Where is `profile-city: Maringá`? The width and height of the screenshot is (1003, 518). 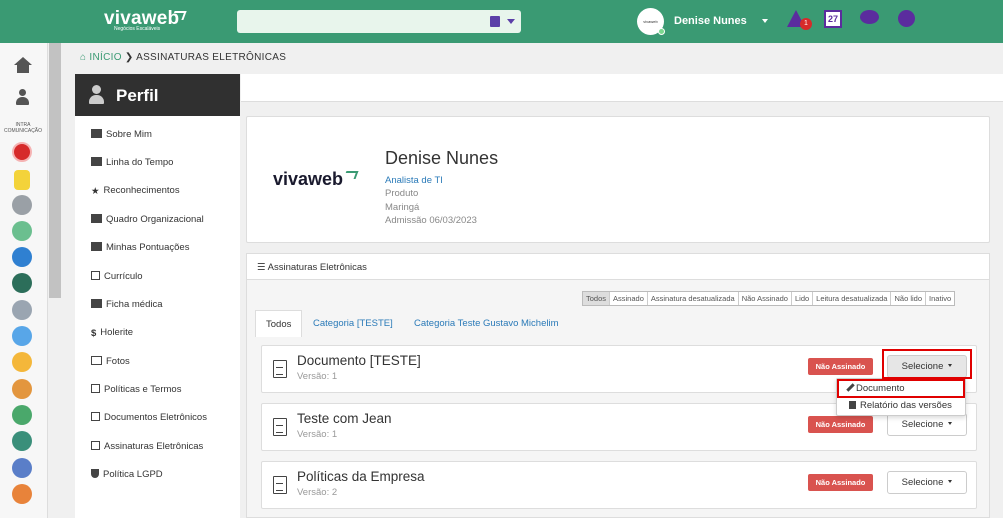 profile-city: Maringá is located at coordinates (402, 207).